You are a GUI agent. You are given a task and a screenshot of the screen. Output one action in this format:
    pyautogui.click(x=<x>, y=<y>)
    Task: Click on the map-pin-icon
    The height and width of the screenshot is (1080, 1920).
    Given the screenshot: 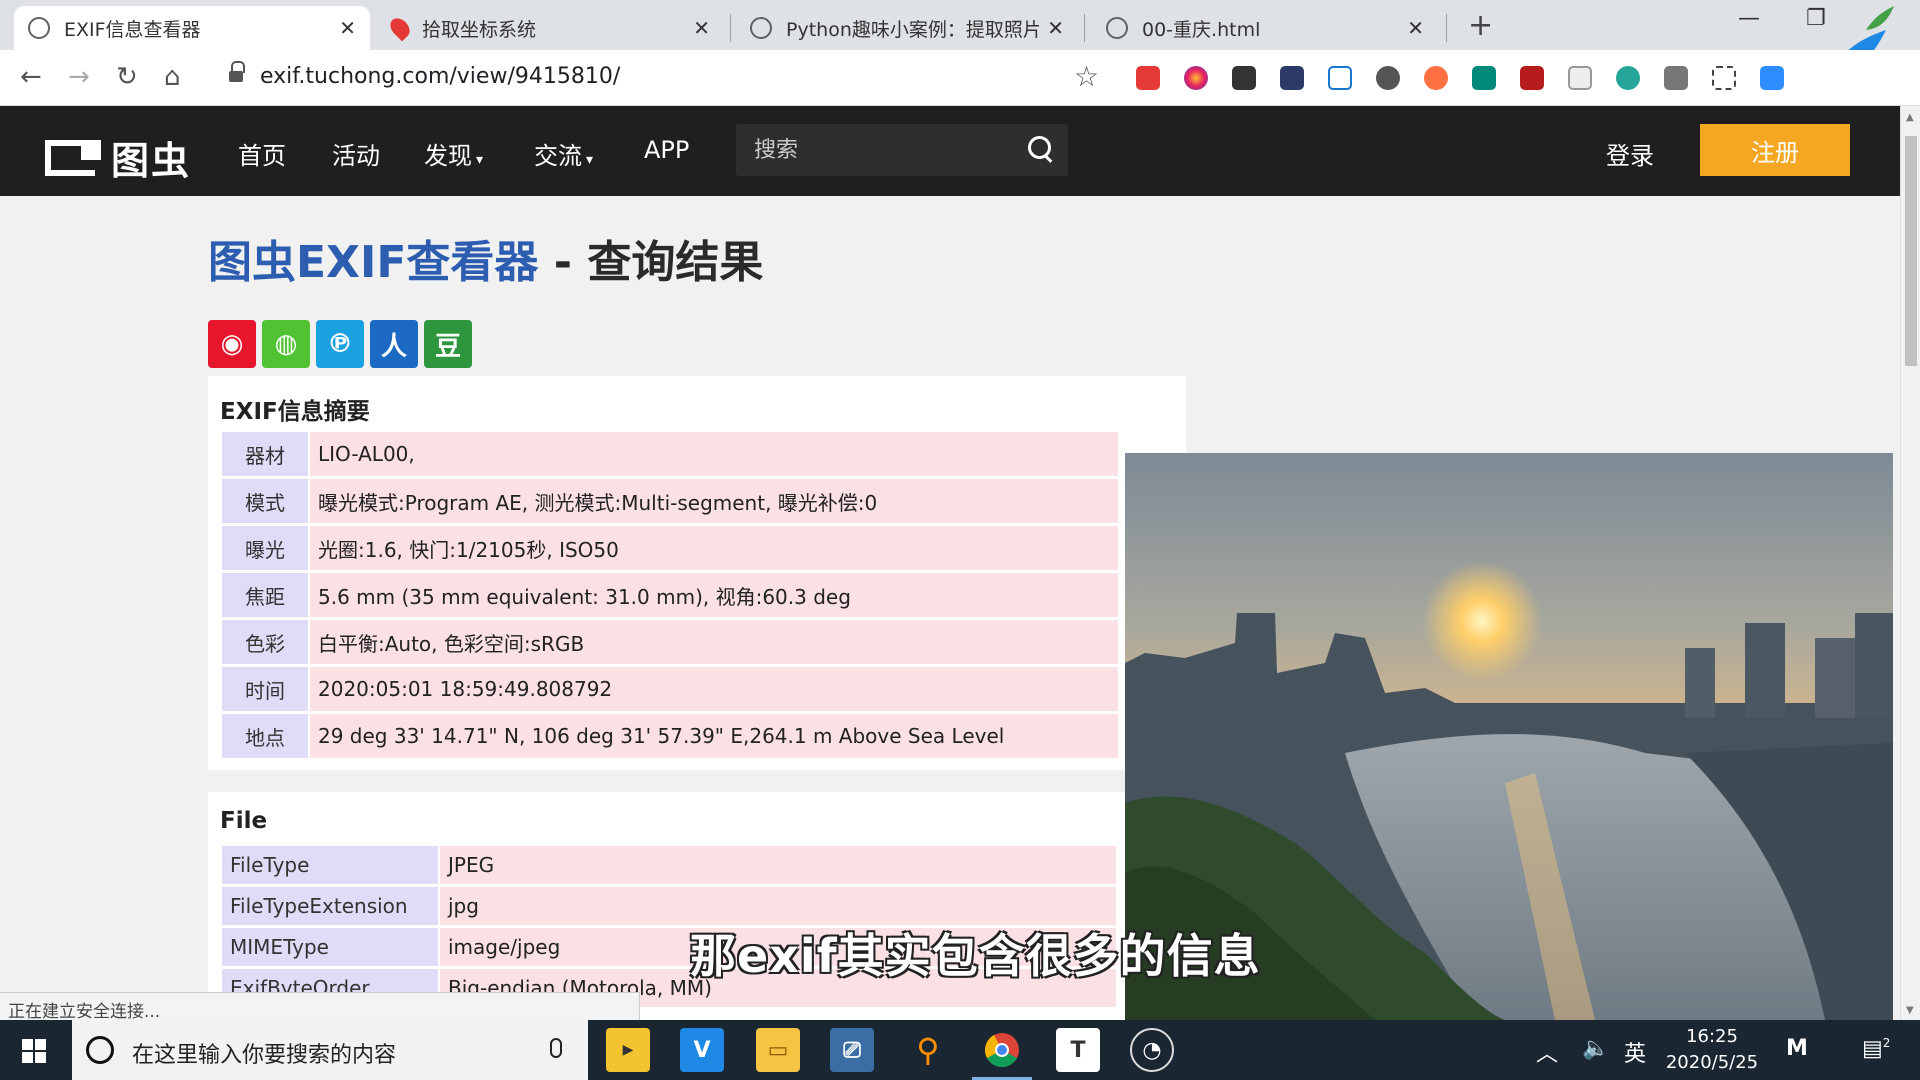 What is the action you would take?
    pyautogui.click(x=400, y=28)
    